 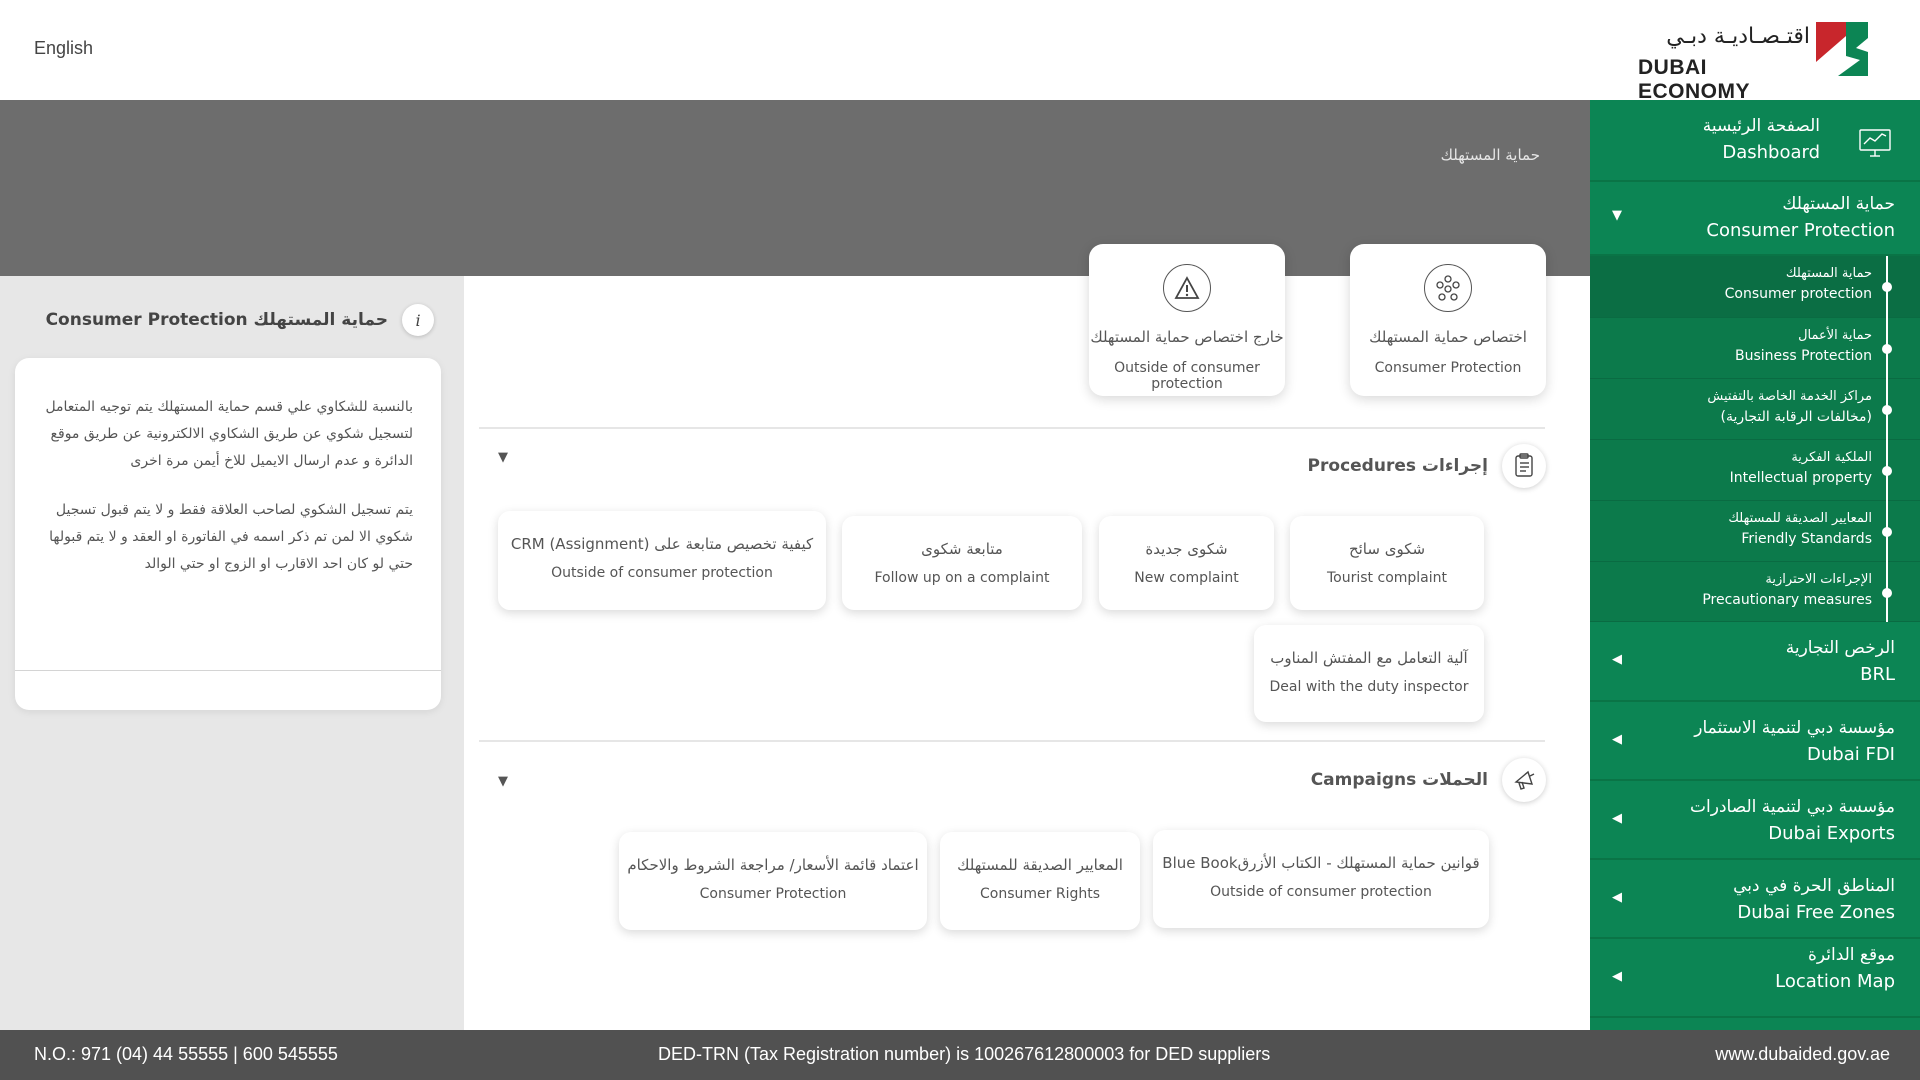 What do you see at coordinates (1794, 728) in the screenshot?
I see `sidebar-label-ar: مؤسسة دبي لتنمية الاستثمار` at bounding box center [1794, 728].